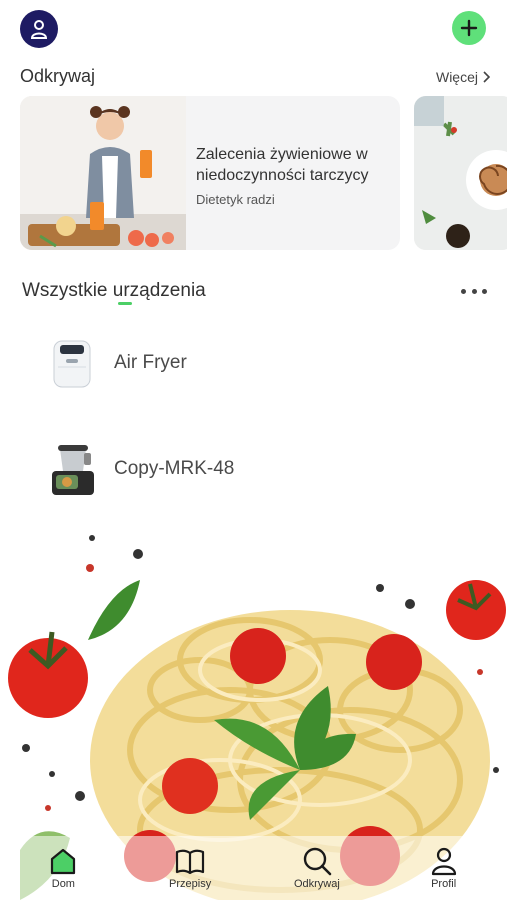 The height and width of the screenshot is (900, 507). Describe the element at coordinates (254, 291) in the screenshot. I see `devices-header: Wszystkie urządzenia` at that location.